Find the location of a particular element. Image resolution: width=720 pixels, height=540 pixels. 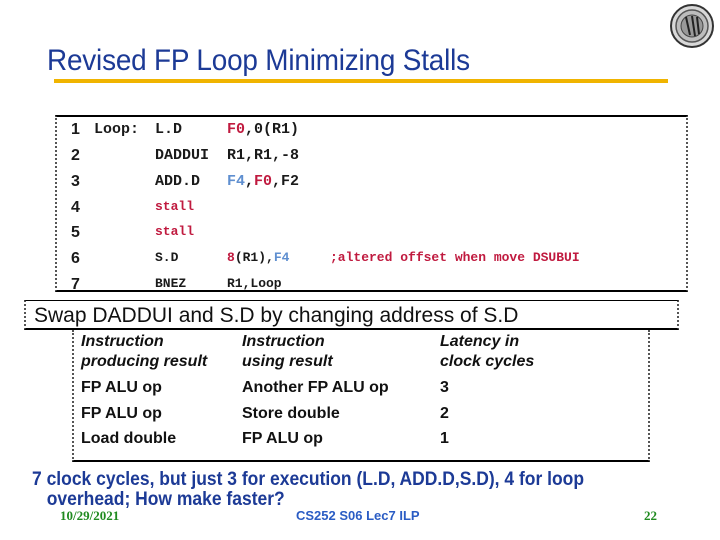

opcode: DADDUI is located at coordinates (182, 155).